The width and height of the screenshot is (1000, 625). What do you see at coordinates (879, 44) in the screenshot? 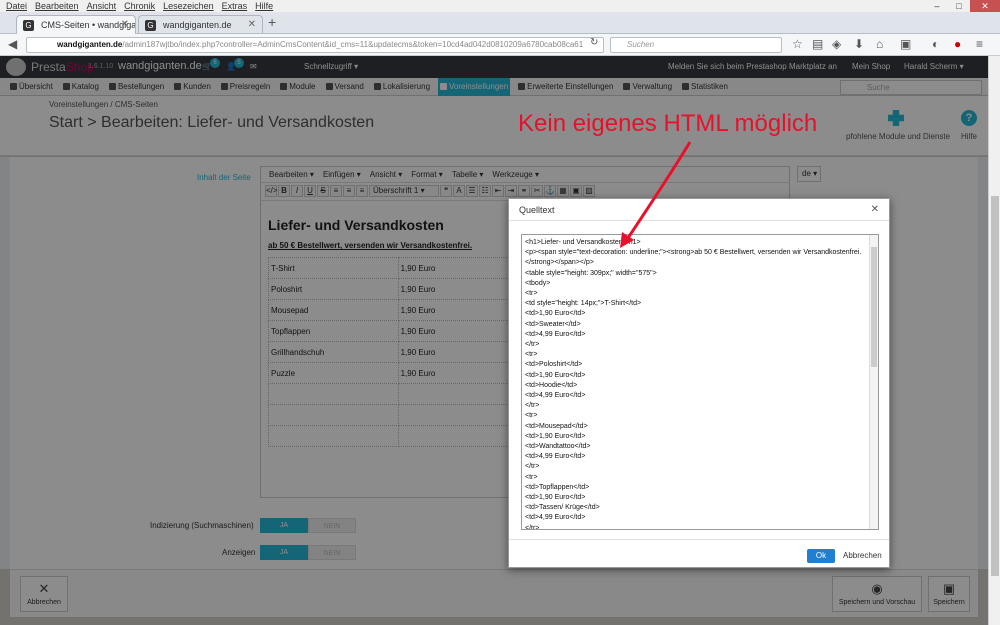
I see `home-icon: ⌂` at bounding box center [879, 44].